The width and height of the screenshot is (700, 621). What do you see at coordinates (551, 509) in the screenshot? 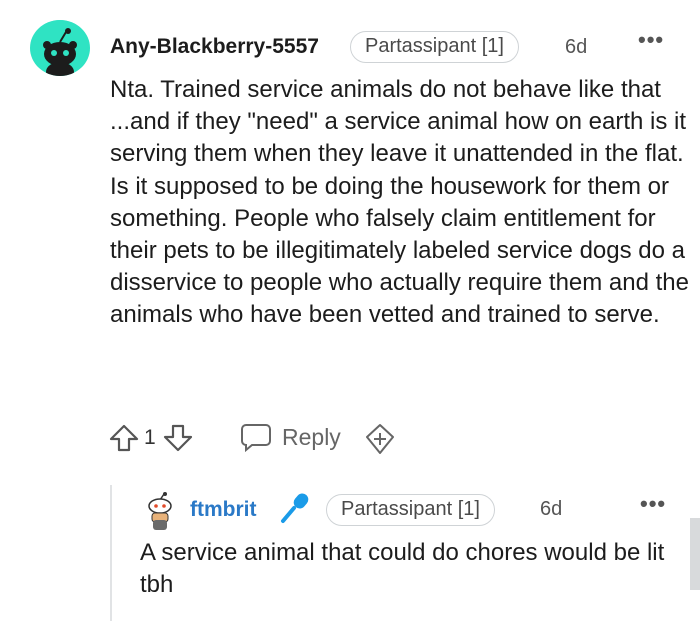
I see `reply-age: 6d` at bounding box center [551, 509].